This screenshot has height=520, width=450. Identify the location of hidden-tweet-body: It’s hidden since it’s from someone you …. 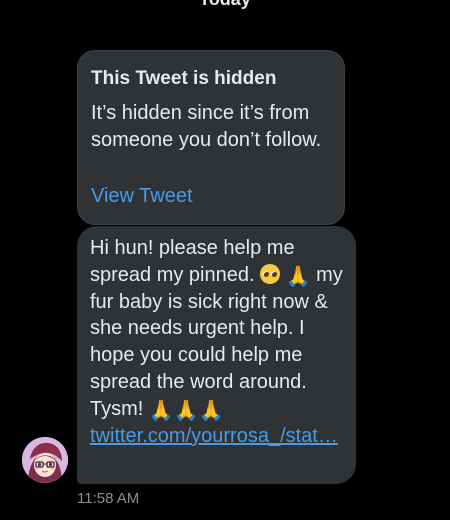
(206, 126).